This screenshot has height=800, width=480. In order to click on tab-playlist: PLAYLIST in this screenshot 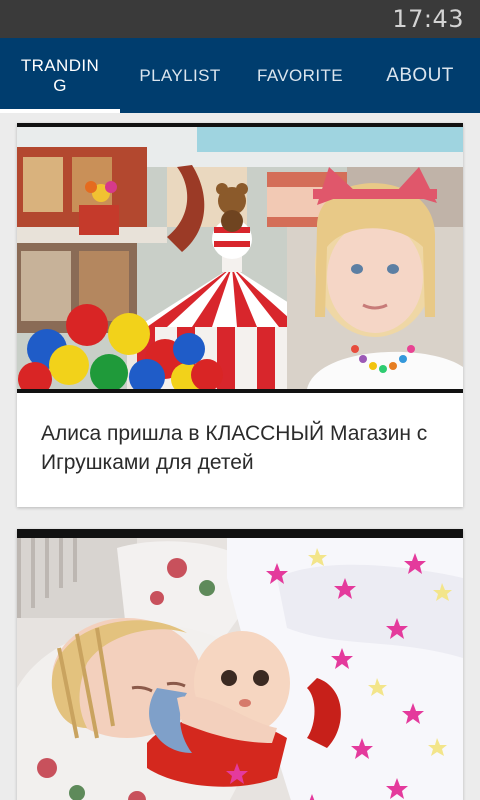, I will do `click(180, 75)`.